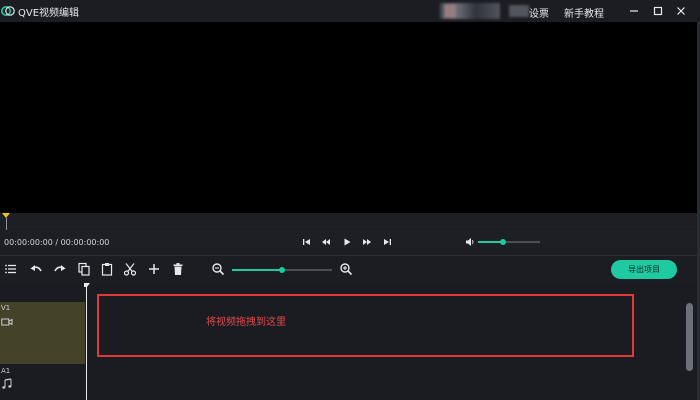 This screenshot has width=700, height=400. What do you see at coordinates (218, 269) in the screenshot?
I see `zoom-out-icon` at bounding box center [218, 269].